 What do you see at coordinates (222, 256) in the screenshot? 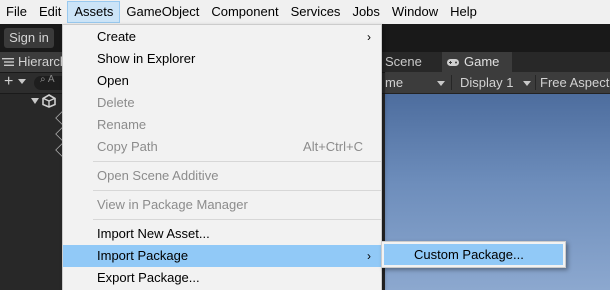
I see `menu-item-import-package: Import Package ›` at bounding box center [222, 256].